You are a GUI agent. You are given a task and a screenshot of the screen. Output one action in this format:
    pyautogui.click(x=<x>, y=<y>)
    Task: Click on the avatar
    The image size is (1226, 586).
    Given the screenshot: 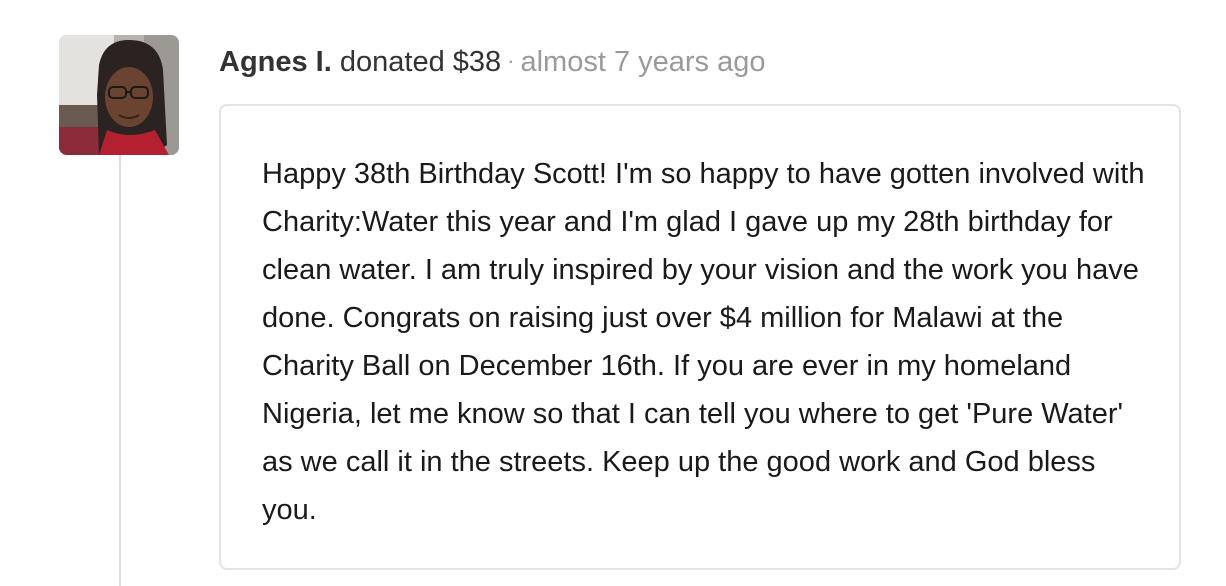 What is the action you would take?
    pyautogui.click(x=119, y=95)
    